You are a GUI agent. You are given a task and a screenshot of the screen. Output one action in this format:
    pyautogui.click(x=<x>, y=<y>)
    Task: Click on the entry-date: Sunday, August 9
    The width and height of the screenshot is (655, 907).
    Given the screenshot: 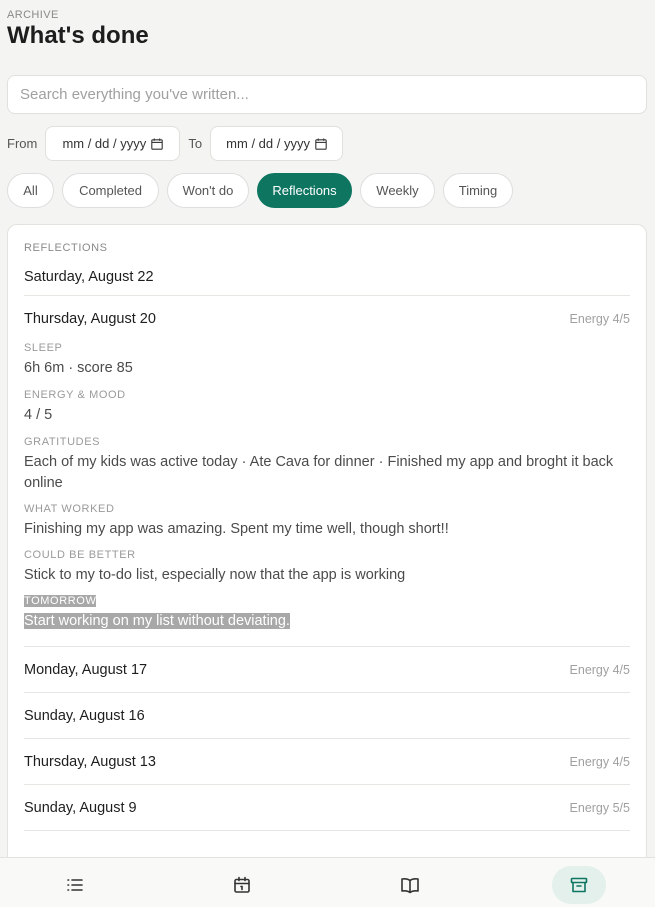 What is the action you would take?
    pyautogui.click(x=80, y=807)
    